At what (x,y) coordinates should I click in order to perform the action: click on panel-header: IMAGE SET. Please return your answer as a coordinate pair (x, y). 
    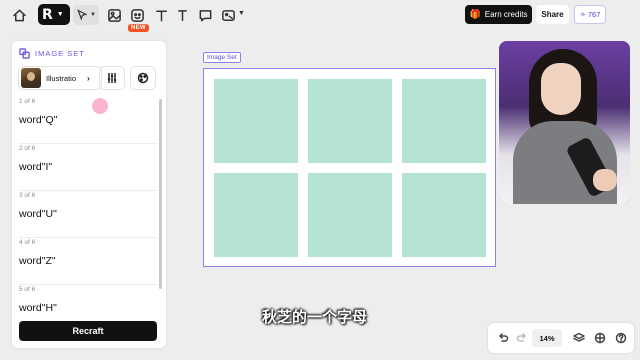
    Looking at the image, I should click on (52, 53).